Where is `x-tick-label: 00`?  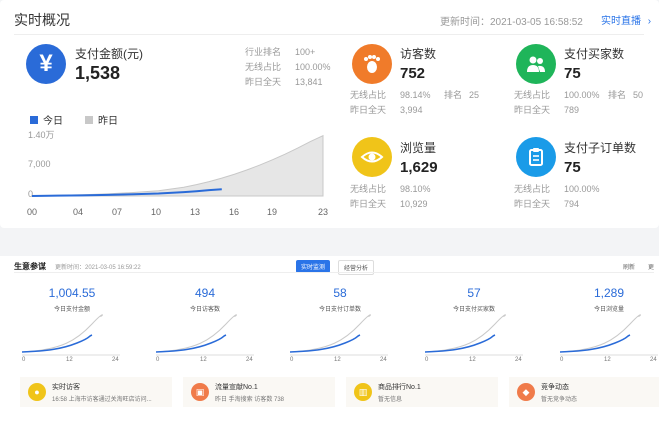 x-tick-label: 00 is located at coordinates (32, 212).